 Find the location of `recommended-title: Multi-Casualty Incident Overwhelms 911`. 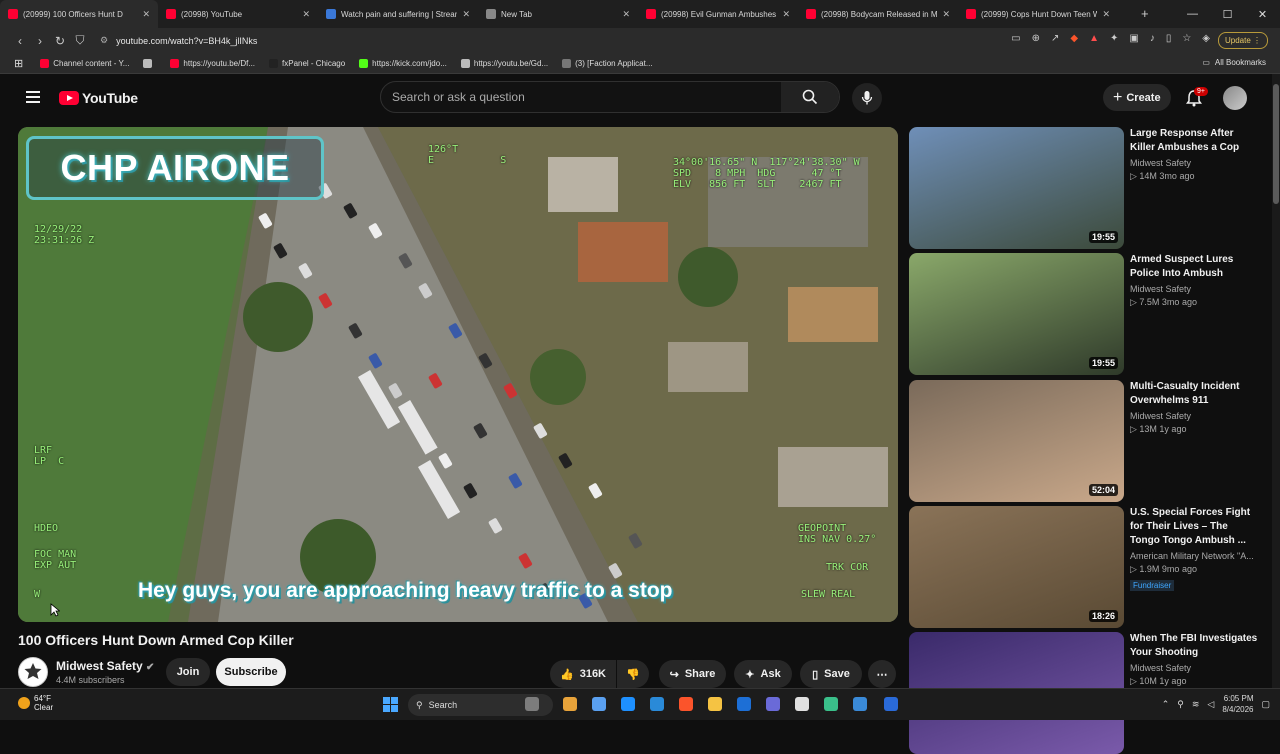

recommended-title: Multi-Casualty Incident Overwhelms 911 is located at coordinates (1195, 394).